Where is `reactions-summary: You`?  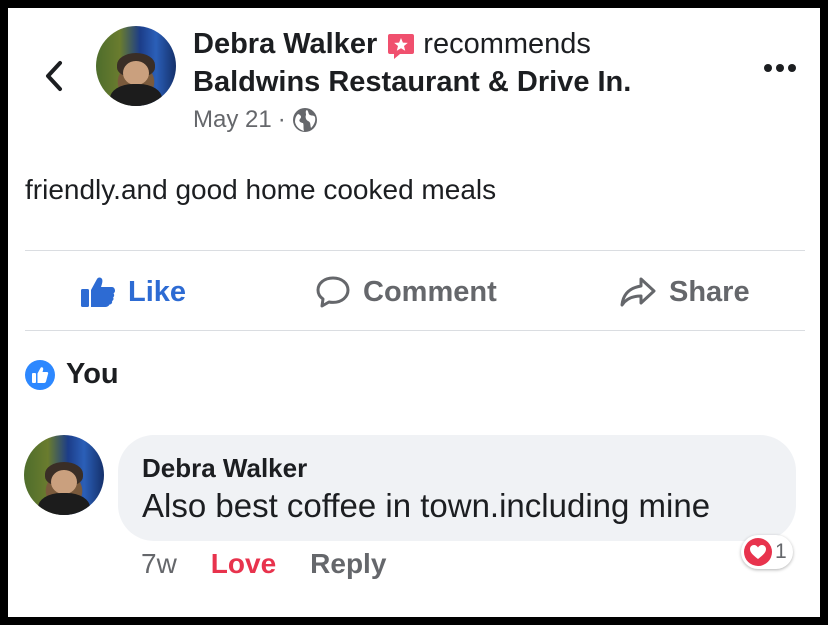
reactions-summary: You is located at coordinates (72, 374).